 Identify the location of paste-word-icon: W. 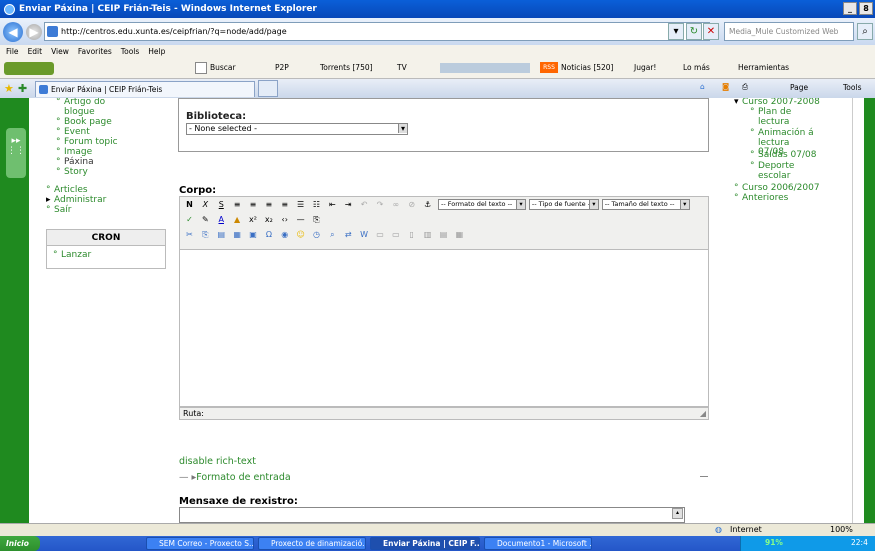
(364, 234).